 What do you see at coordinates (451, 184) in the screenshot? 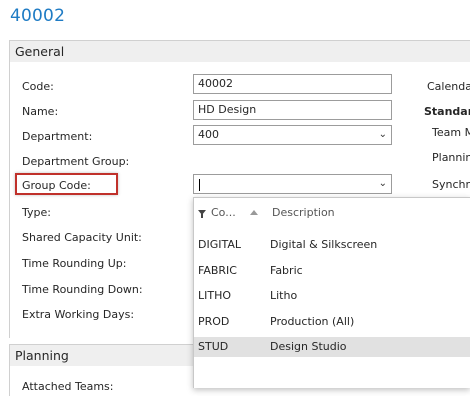
I see `synchro-label: Synchro` at bounding box center [451, 184].